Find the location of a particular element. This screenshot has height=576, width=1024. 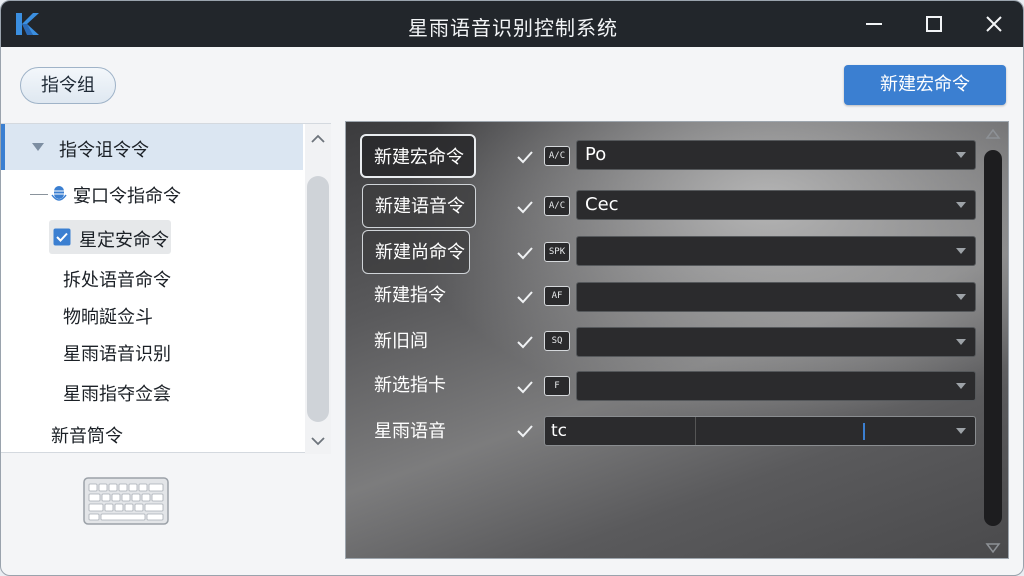

minimize-icon is located at coordinates (874, 24).